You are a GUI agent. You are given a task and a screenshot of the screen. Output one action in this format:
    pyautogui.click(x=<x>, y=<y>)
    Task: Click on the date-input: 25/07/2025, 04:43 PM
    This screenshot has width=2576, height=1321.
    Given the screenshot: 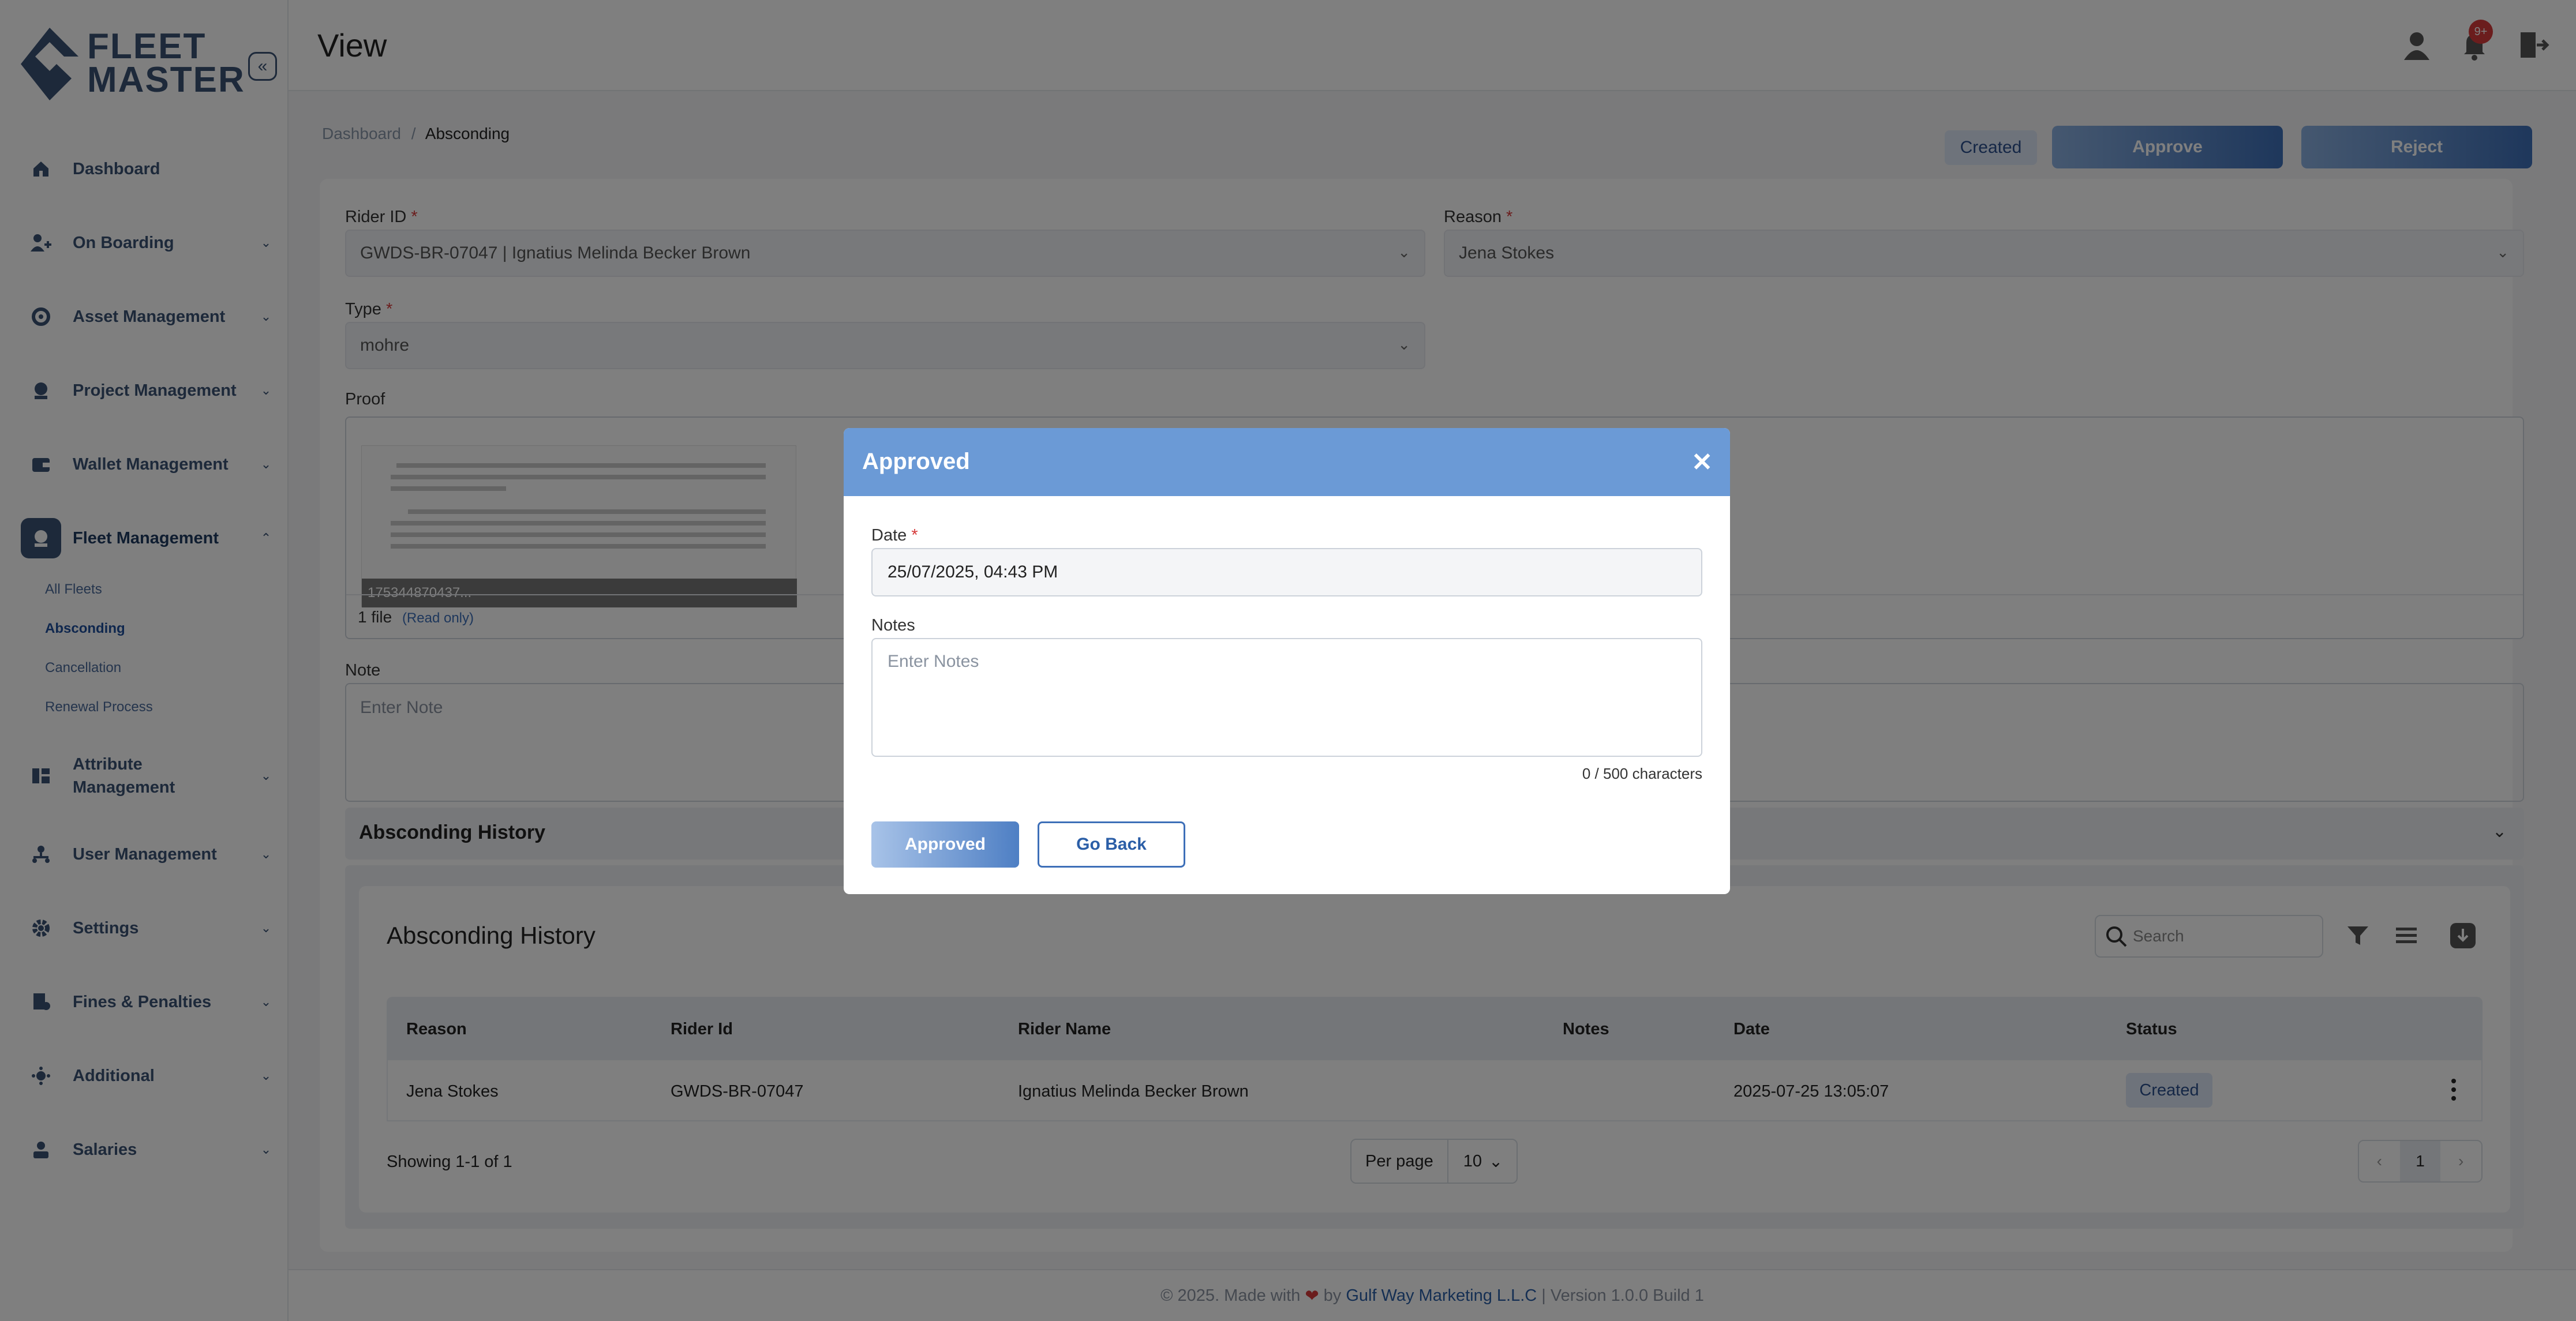 What is the action you would take?
    pyautogui.click(x=1287, y=572)
    